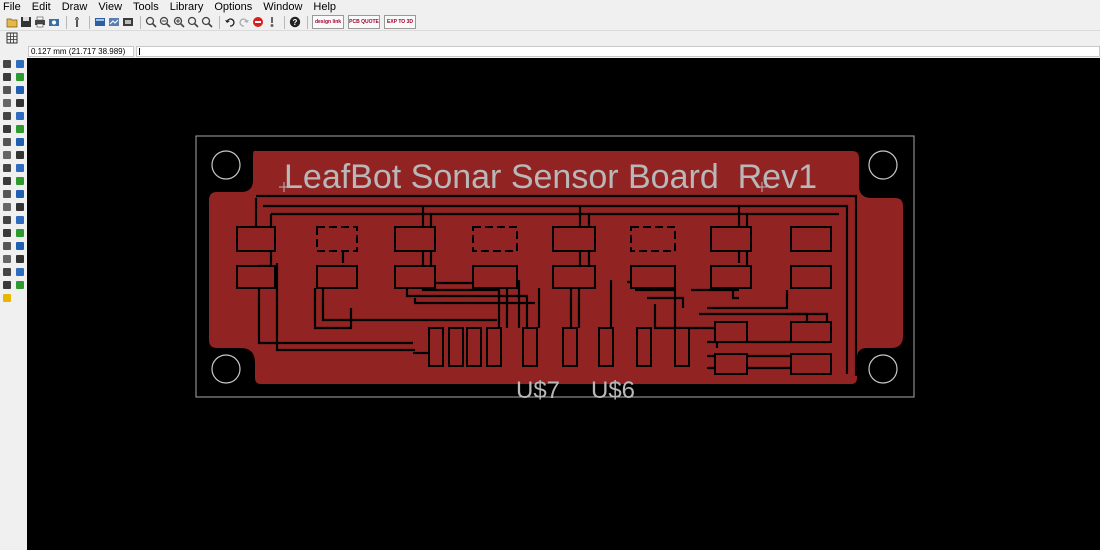 Image resolution: width=1100 pixels, height=550 pixels. What do you see at coordinates (193, 22) in the screenshot?
I see `zoom-redraw-icon` at bounding box center [193, 22].